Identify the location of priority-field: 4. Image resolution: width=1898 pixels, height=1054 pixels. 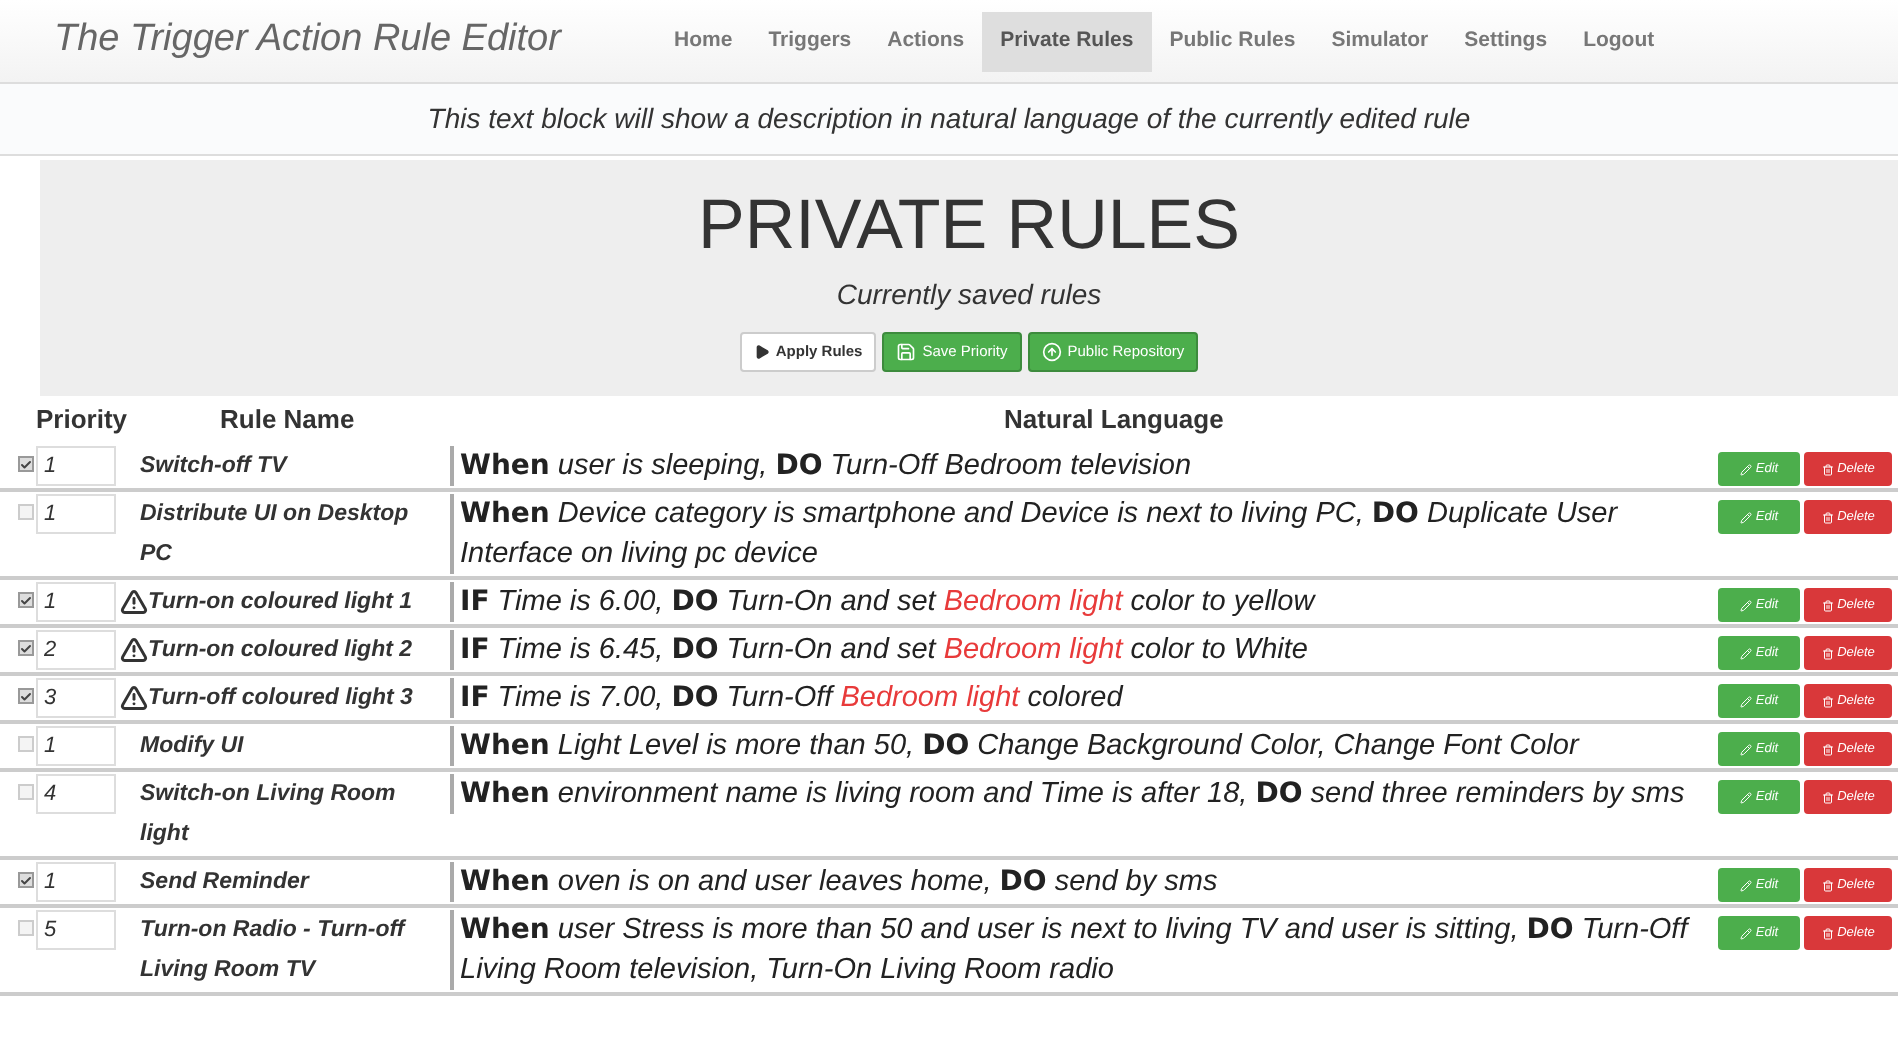
(76, 794).